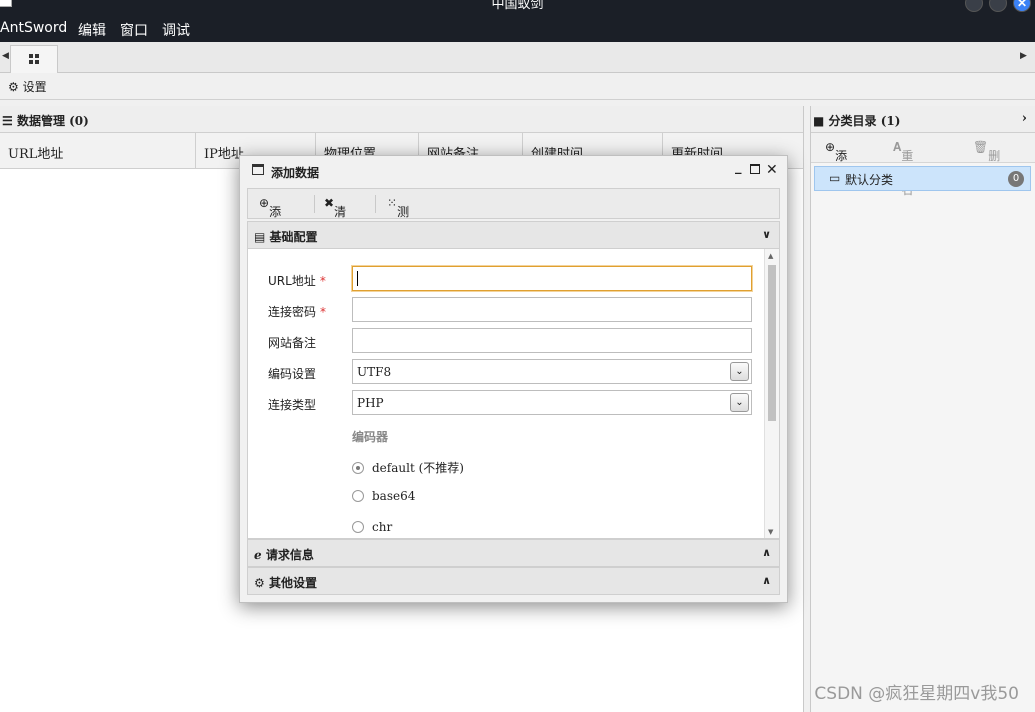 The image size is (1035, 712). What do you see at coordinates (134, 30) in the screenshot?
I see `menu-window: 窗口` at bounding box center [134, 30].